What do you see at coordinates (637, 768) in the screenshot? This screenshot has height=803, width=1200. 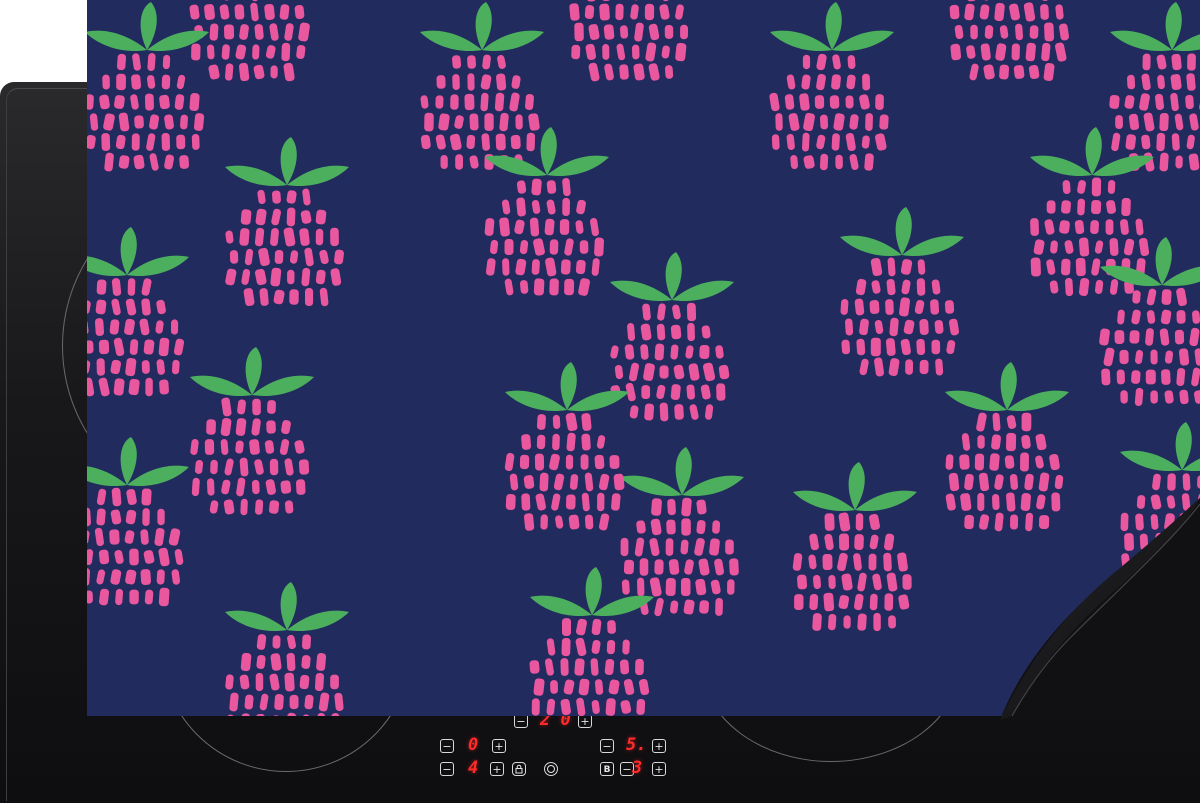 I see `zone5-power-display: 3` at bounding box center [637, 768].